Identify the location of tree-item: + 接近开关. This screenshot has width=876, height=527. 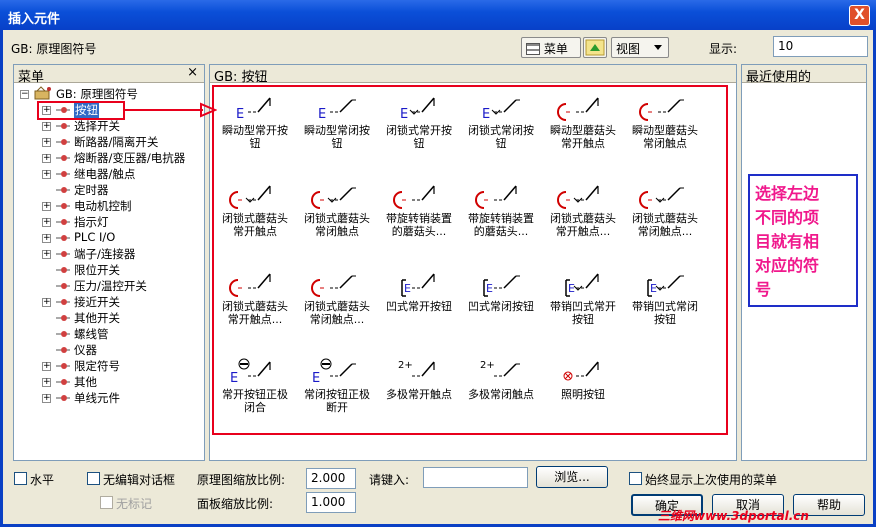
(109, 302).